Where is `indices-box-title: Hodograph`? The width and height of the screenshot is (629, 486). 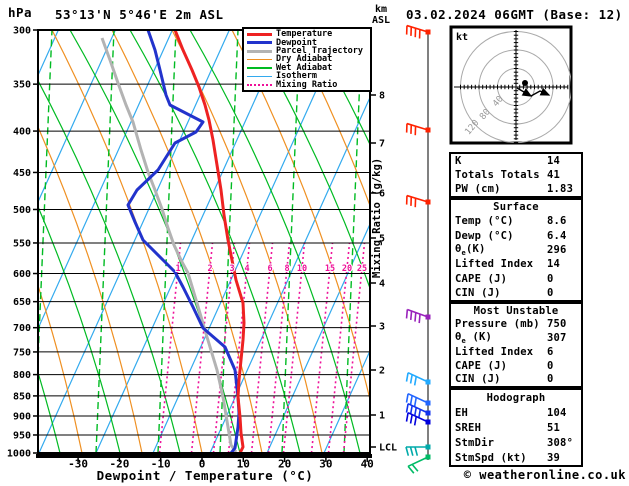 indices-box-title: Hodograph is located at coordinates (516, 397).